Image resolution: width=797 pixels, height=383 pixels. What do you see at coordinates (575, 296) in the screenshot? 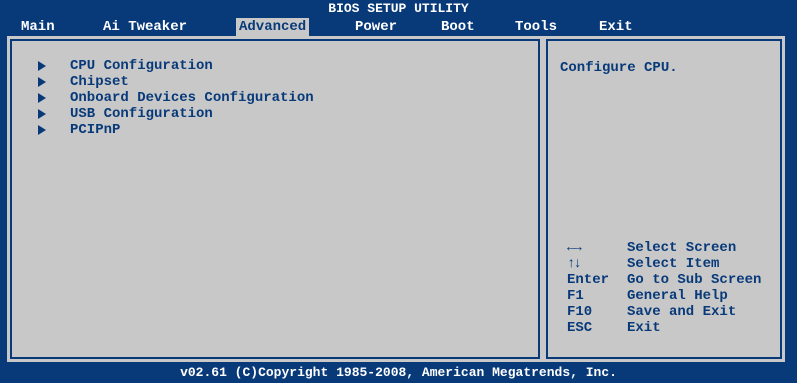
I see `key-label: F1` at bounding box center [575, 296].